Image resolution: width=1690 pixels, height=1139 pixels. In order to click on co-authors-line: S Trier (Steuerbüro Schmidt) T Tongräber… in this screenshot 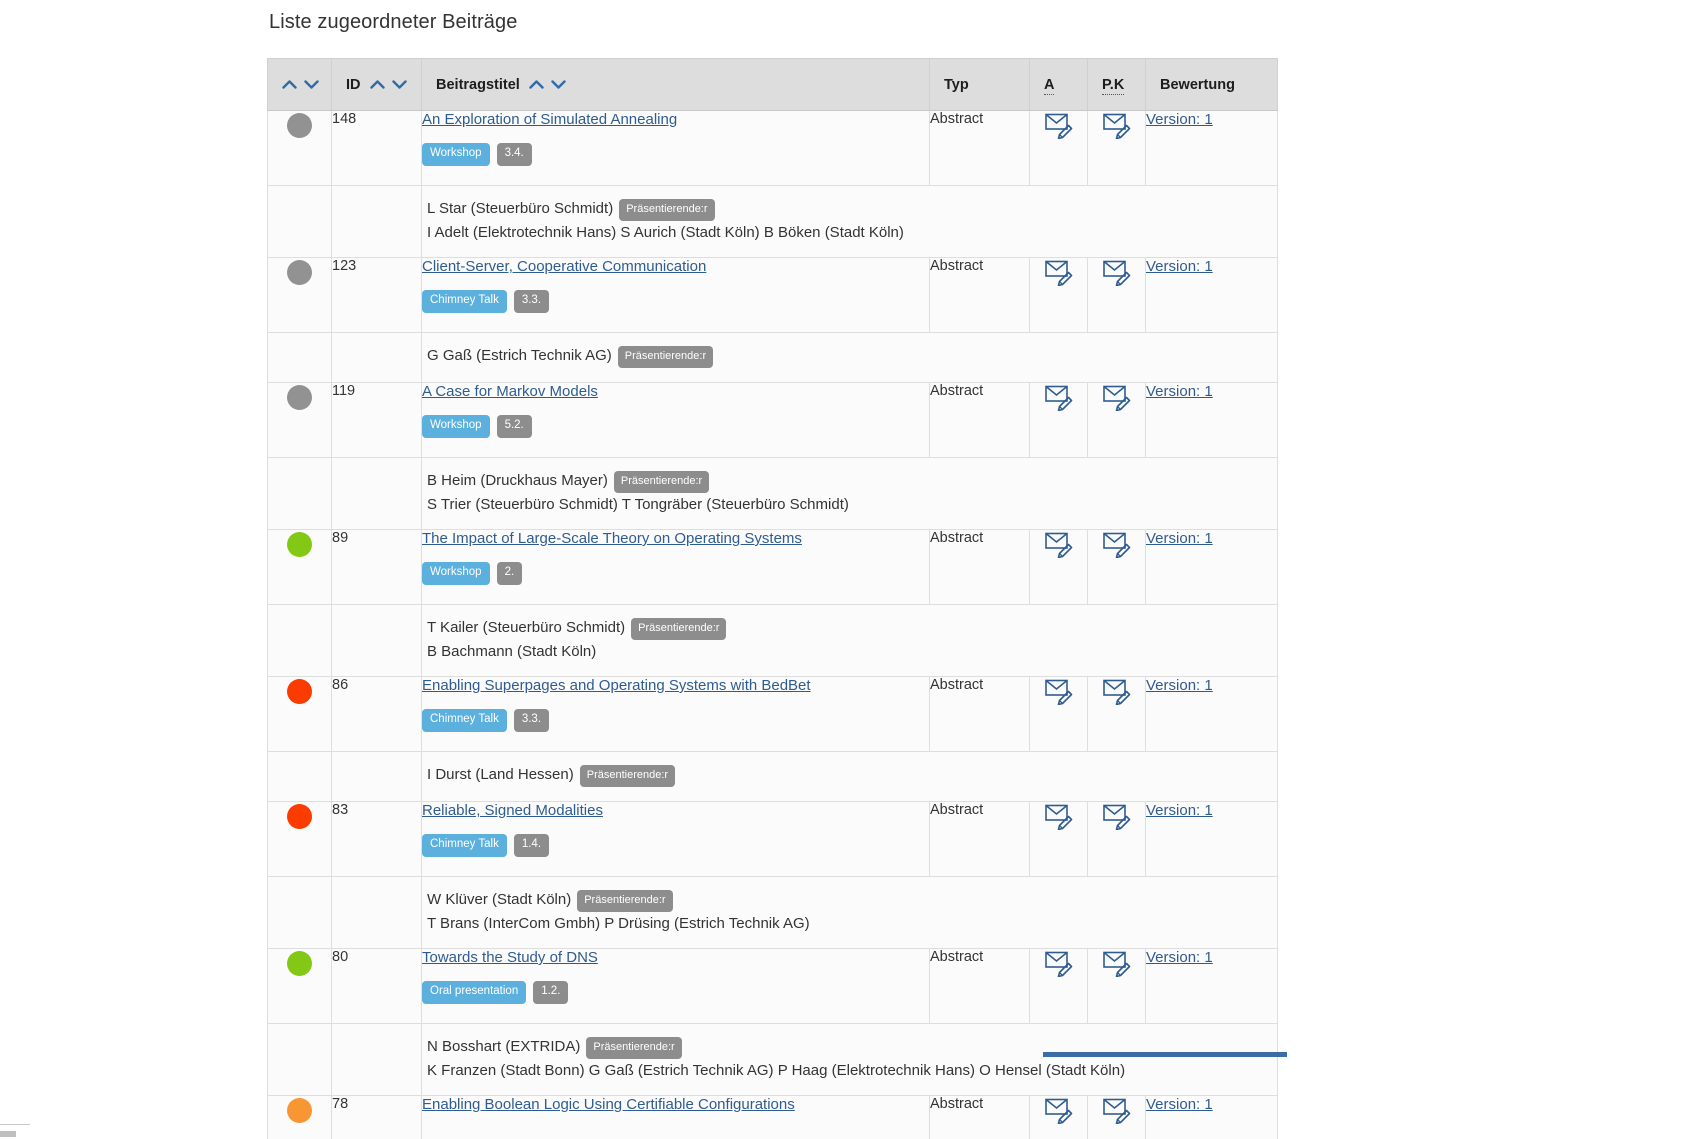, I will do `click(638, 504)`.